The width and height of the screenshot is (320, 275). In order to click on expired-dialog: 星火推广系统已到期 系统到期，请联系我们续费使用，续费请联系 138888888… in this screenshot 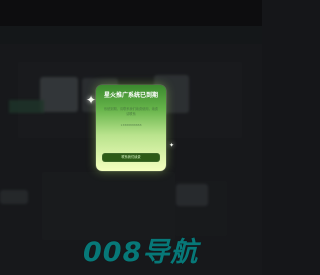, I will do `click(131, 128)`.